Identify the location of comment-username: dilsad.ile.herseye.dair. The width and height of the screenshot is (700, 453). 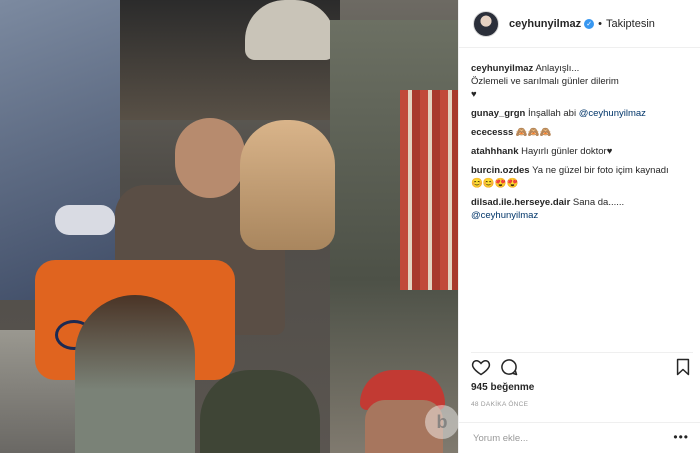
(520, 202).